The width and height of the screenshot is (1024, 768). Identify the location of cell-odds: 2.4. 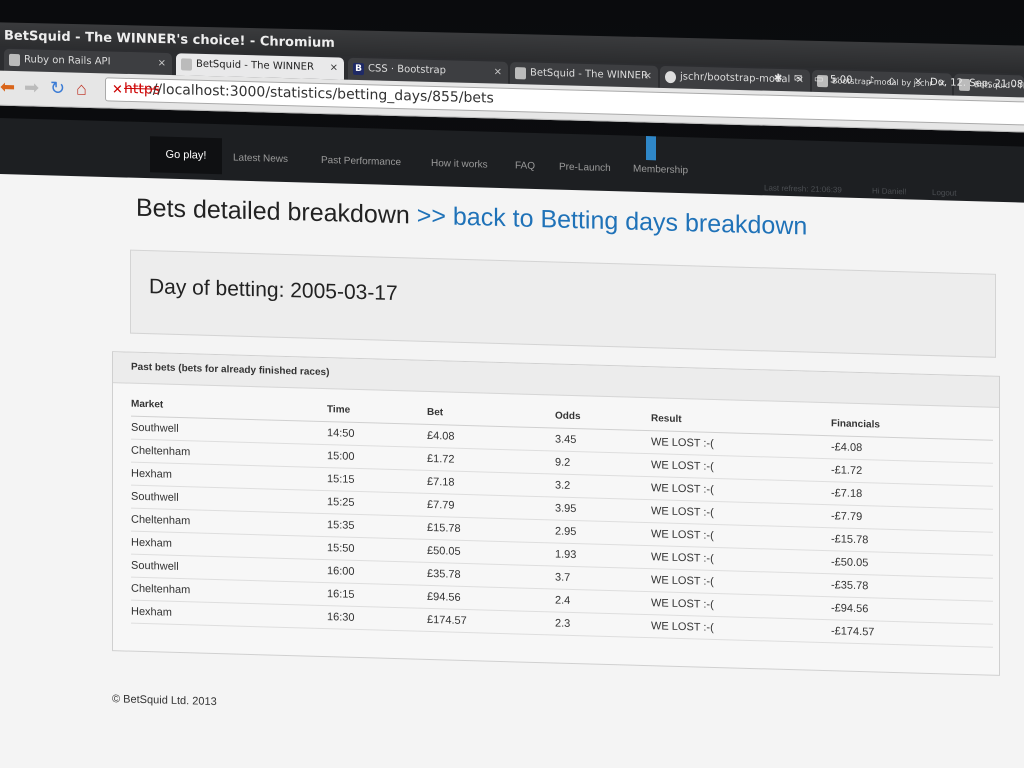
(603, 602).